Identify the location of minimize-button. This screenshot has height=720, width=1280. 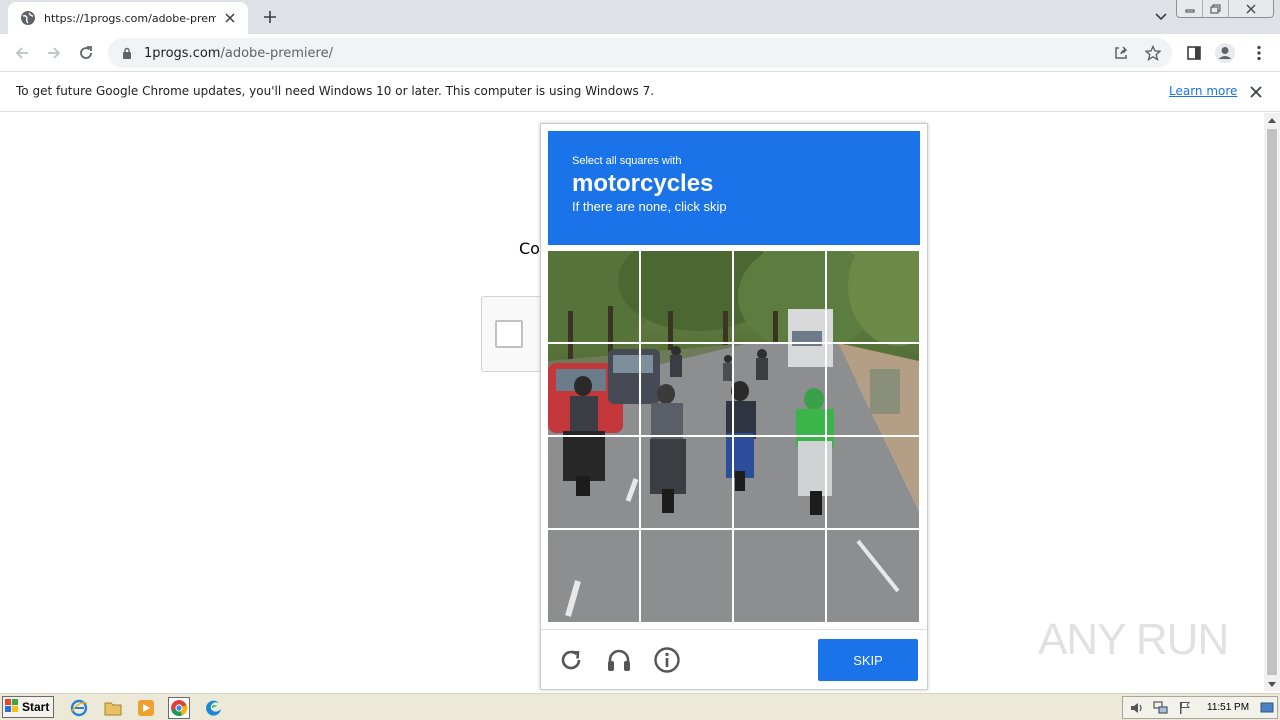
(1190, 8).